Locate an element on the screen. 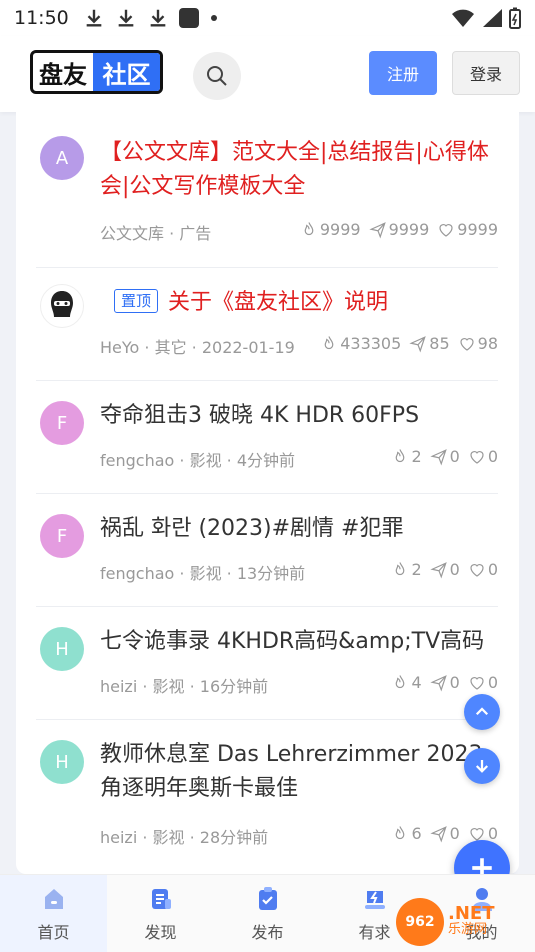 This screenshot has width=535, height=952. watermark-logo: 962 is located at coordinates (420, 922).